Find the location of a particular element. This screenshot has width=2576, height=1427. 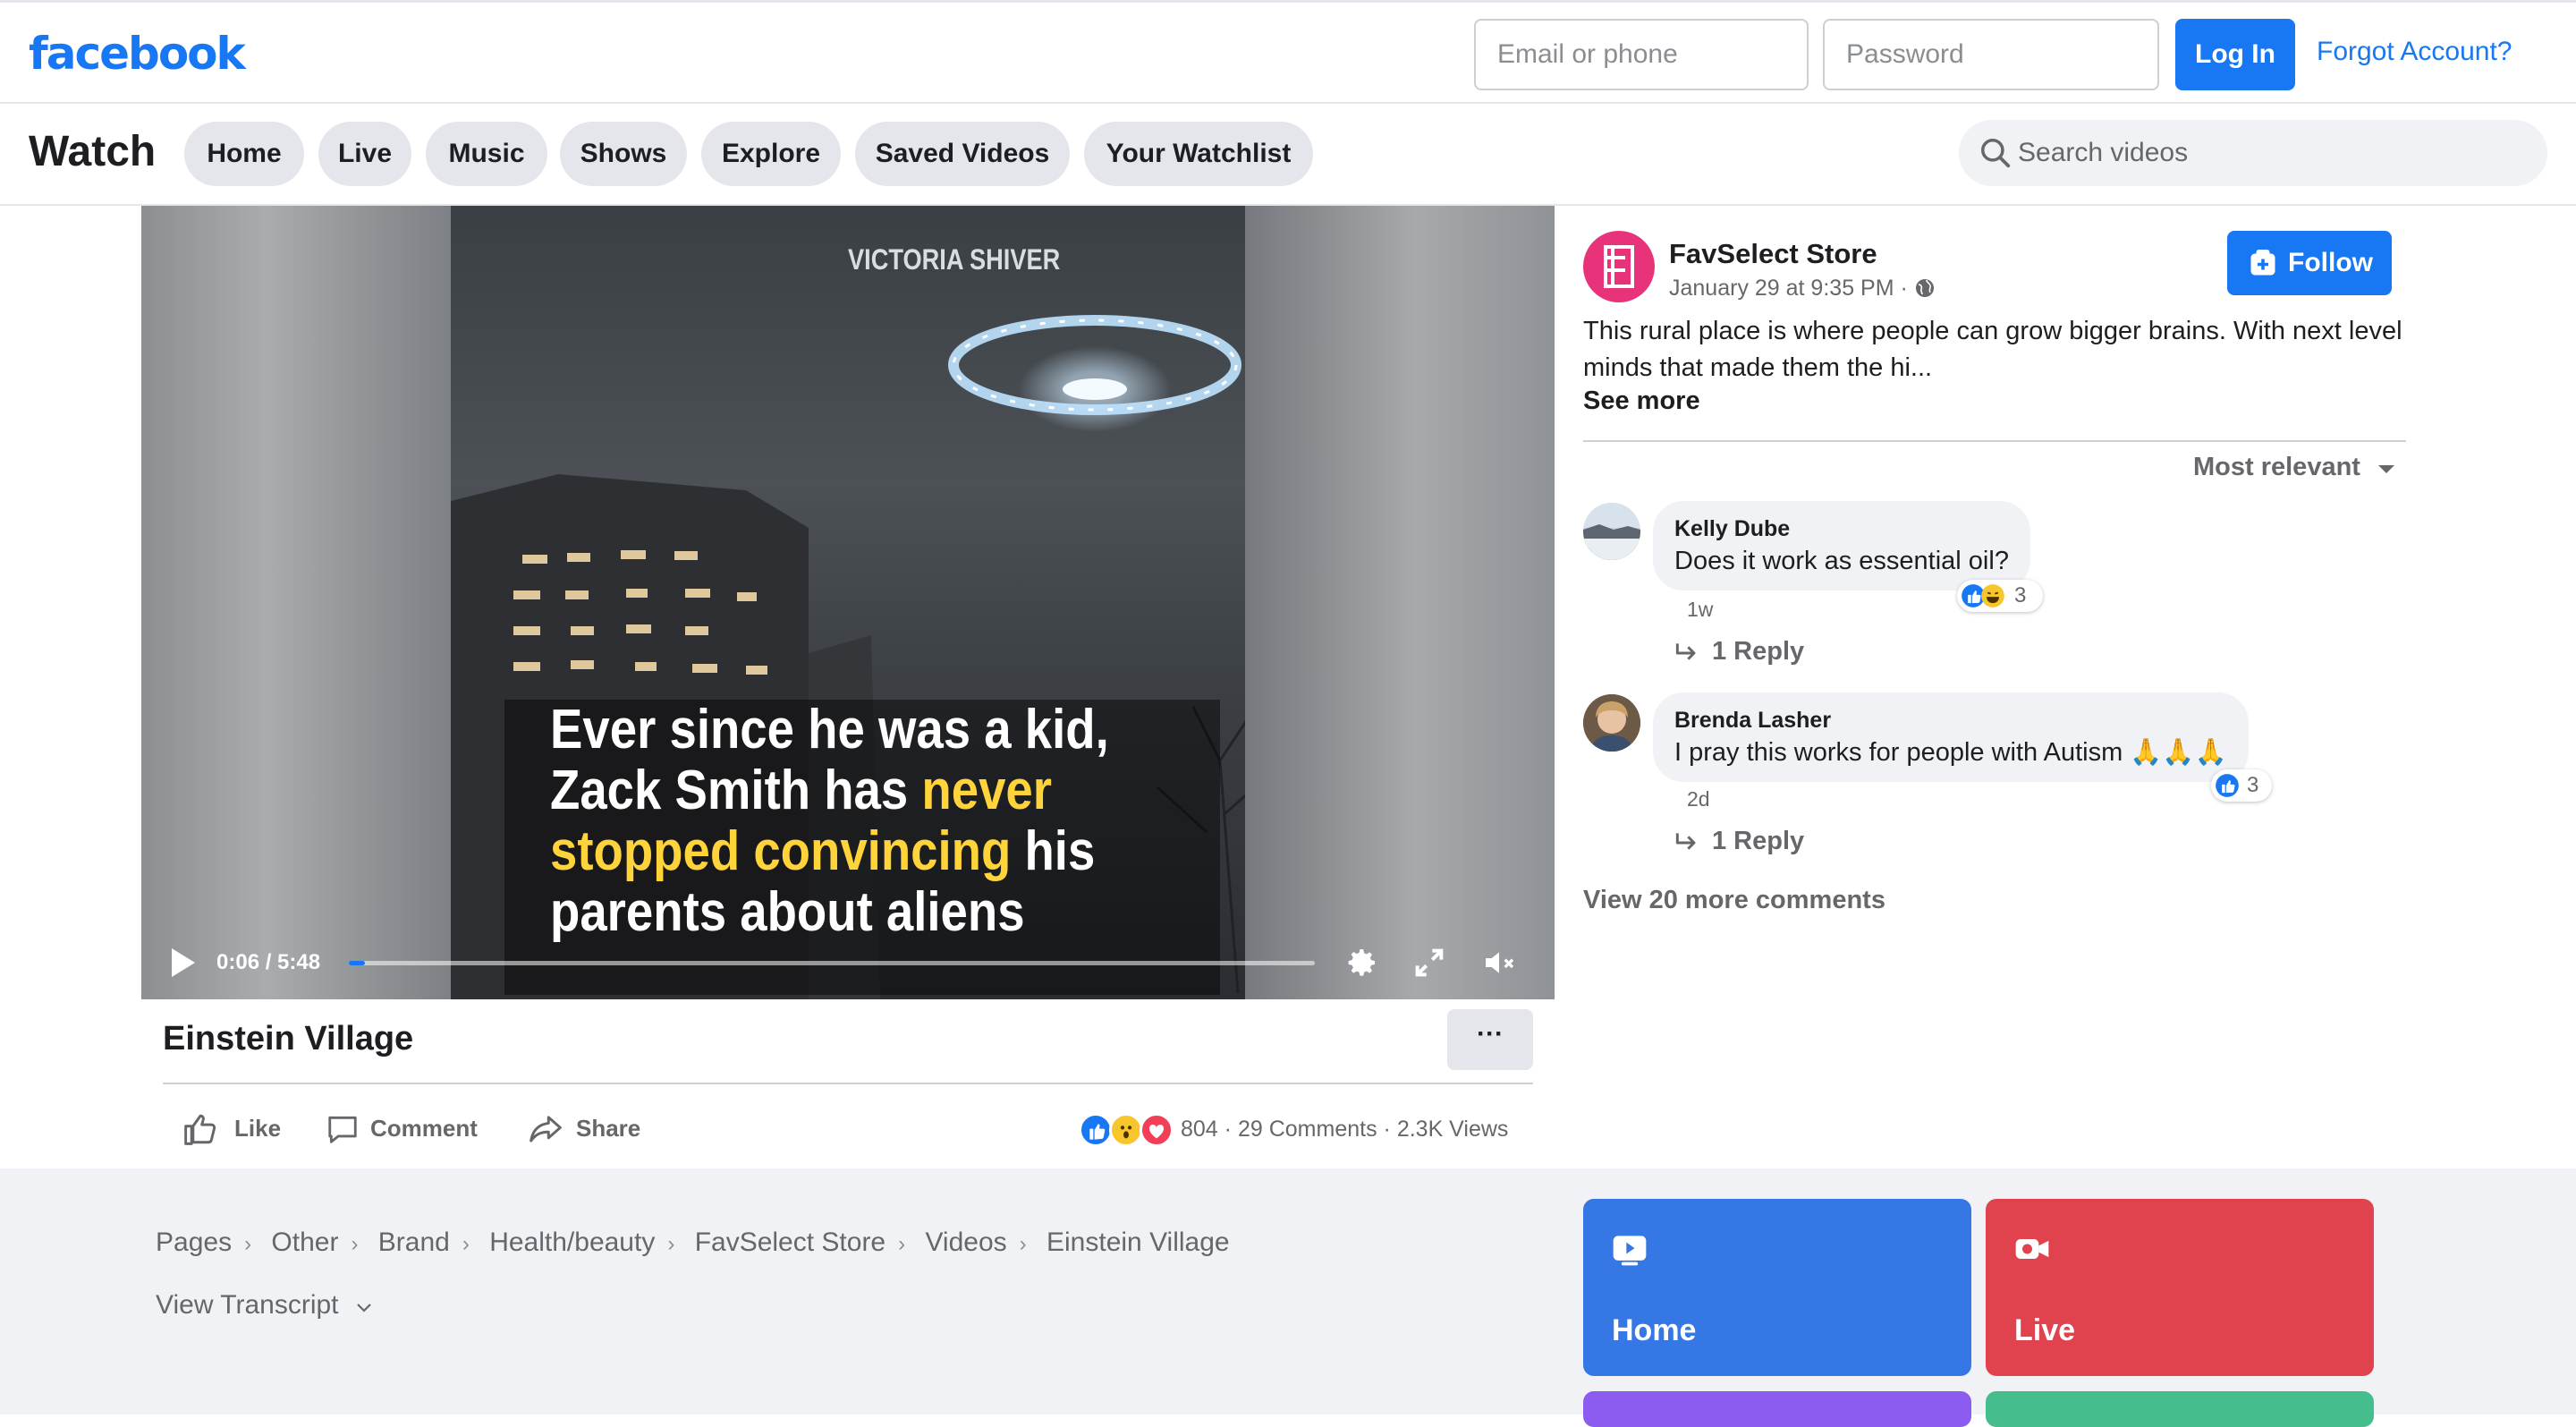

fullscreen-icon is located at coordinates (1429, 963).